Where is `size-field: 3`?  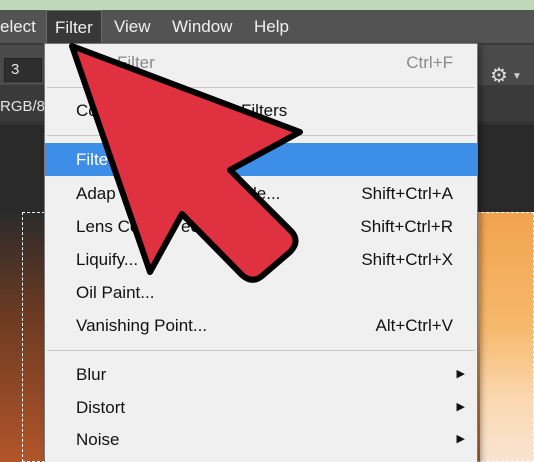
size-field: 3 is located at coordinates (23, 70).